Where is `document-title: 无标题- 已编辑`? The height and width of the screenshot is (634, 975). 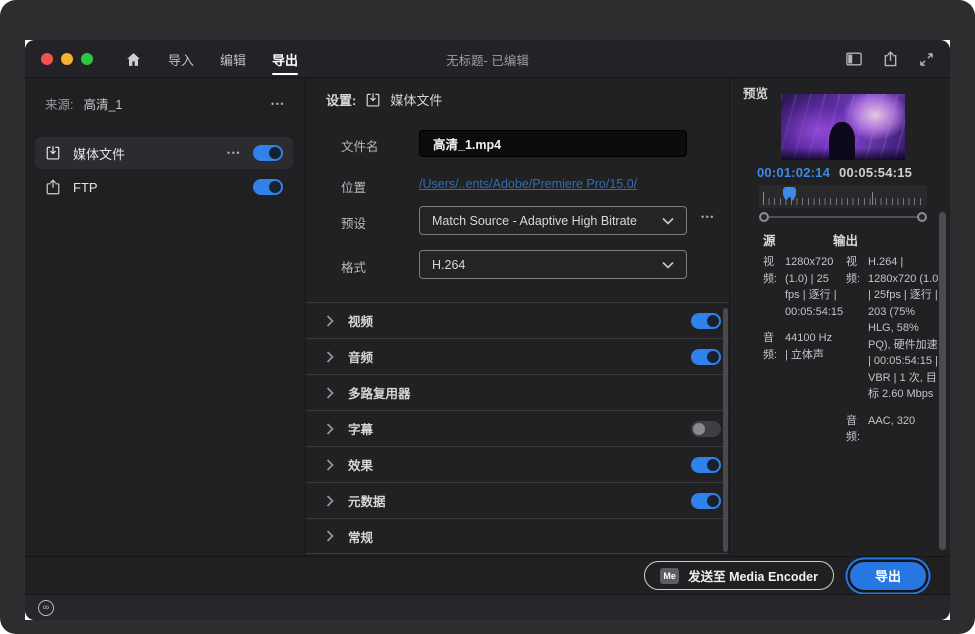 document-title: 无标题- 已编辑 is located at coordinates (487, 60).